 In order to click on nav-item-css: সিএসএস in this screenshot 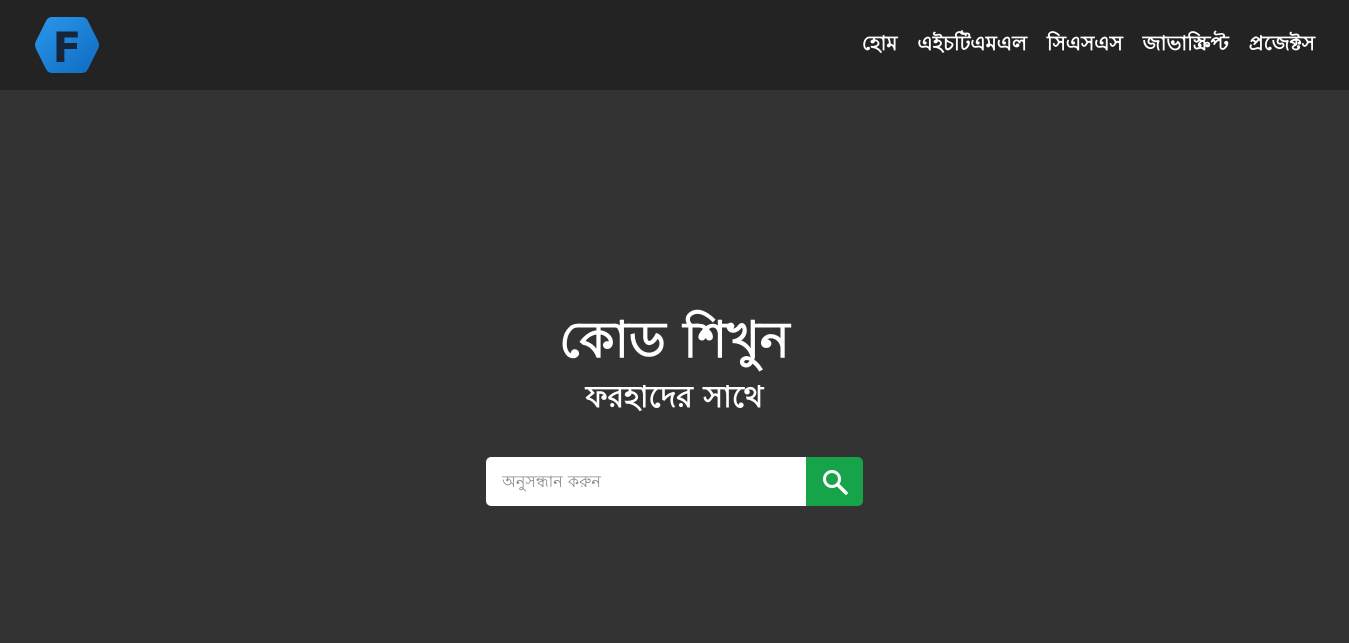, I will do `click(1085, 45)`.